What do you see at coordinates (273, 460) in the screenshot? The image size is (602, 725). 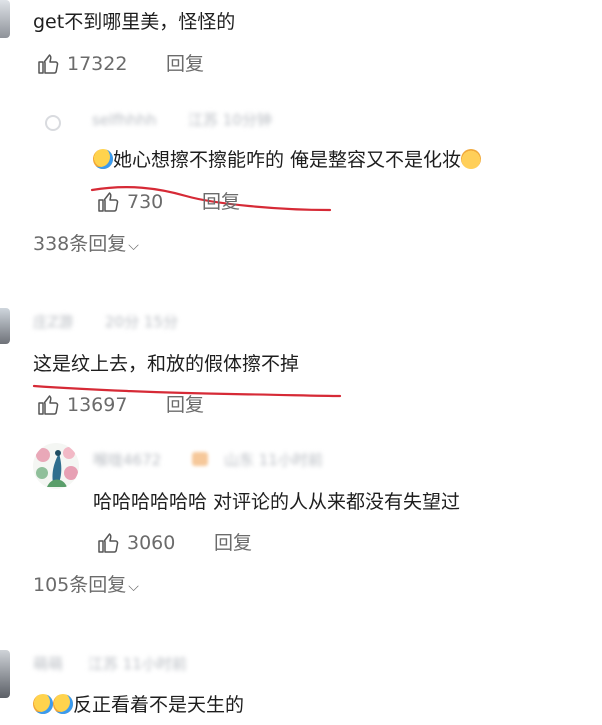 I see `reply-meta: 山东 11小时前` at bounding box center [273, 460].